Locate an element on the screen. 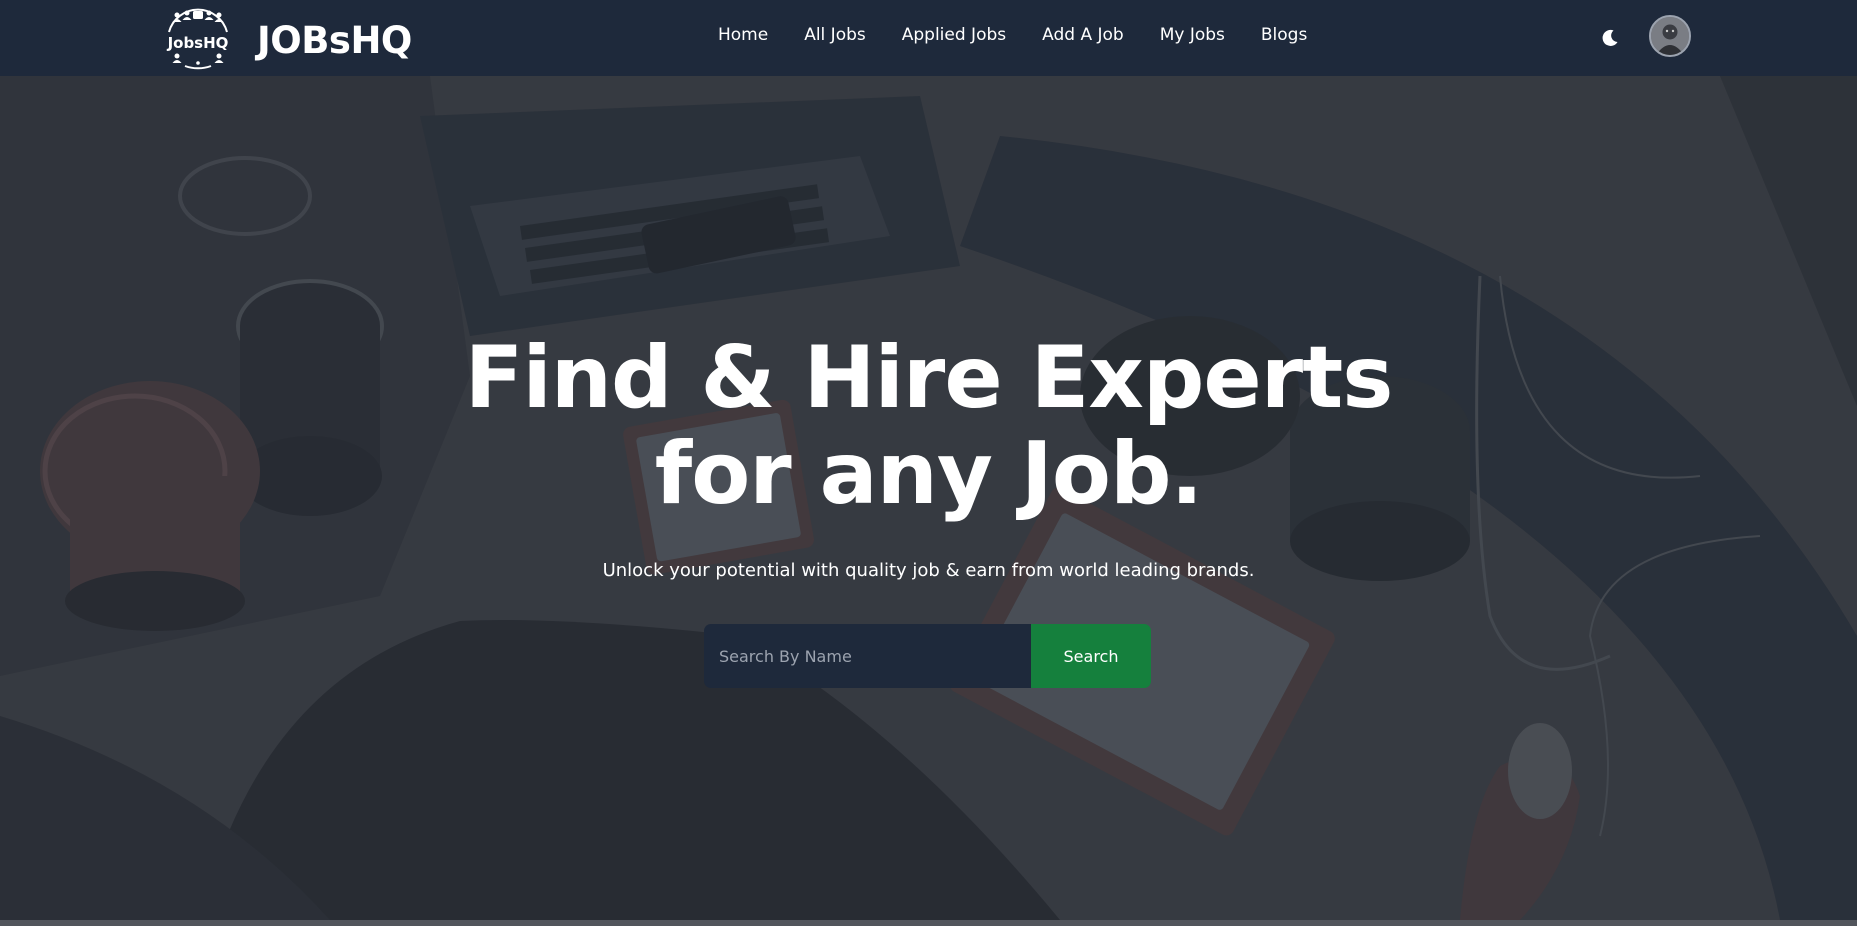  nav-link-add-a-job: Add A Job is located at coordinates (1083, 37).